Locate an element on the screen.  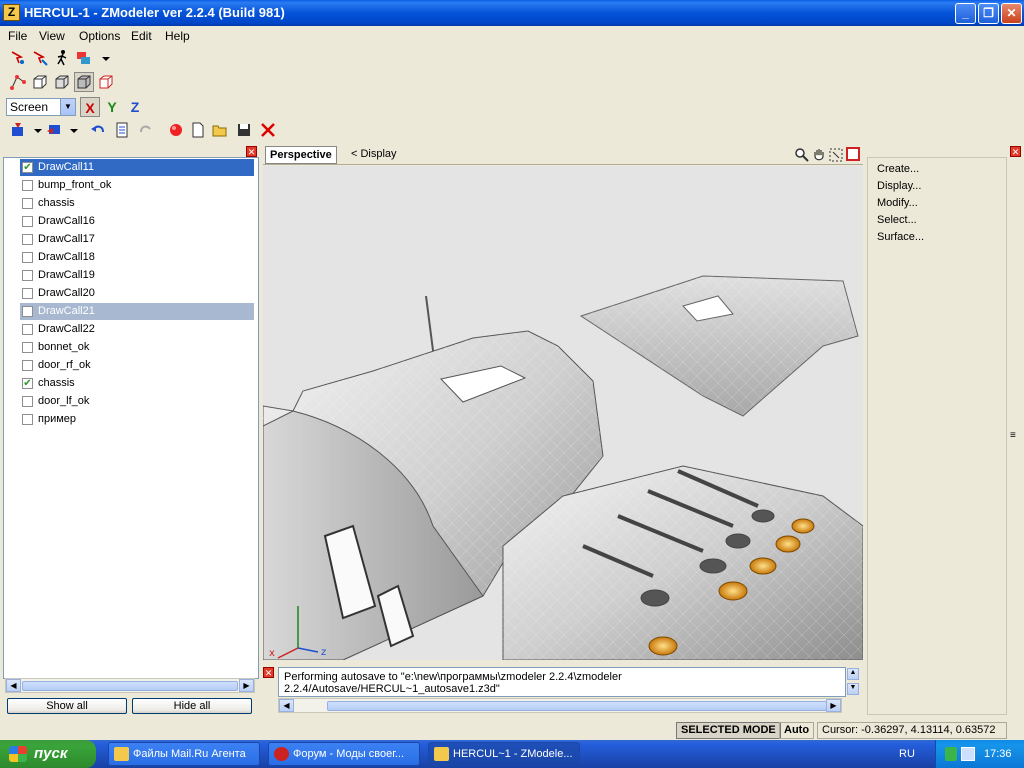
new-file-button is located at coordinates (198, 130).